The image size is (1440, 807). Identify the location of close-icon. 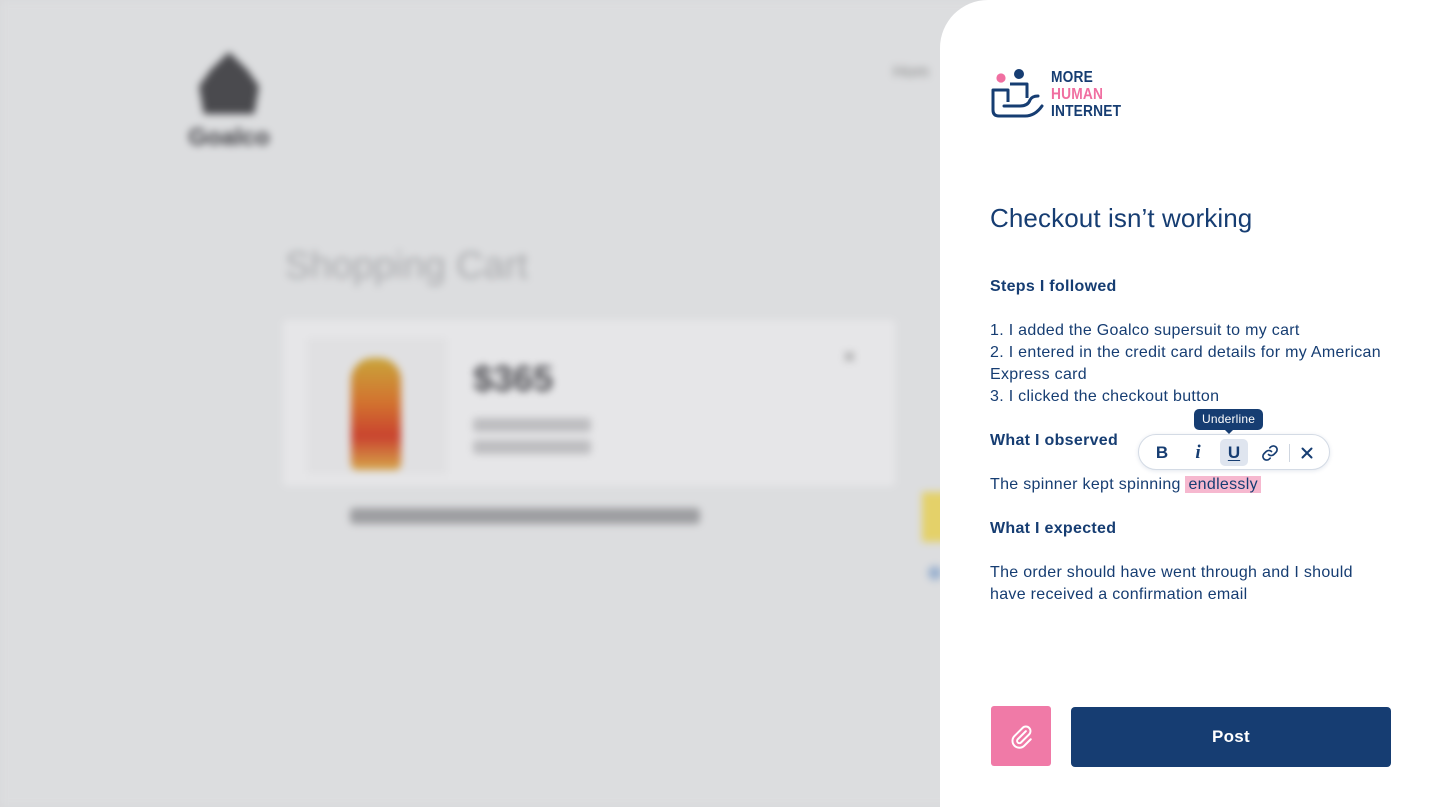
(1307, 452).